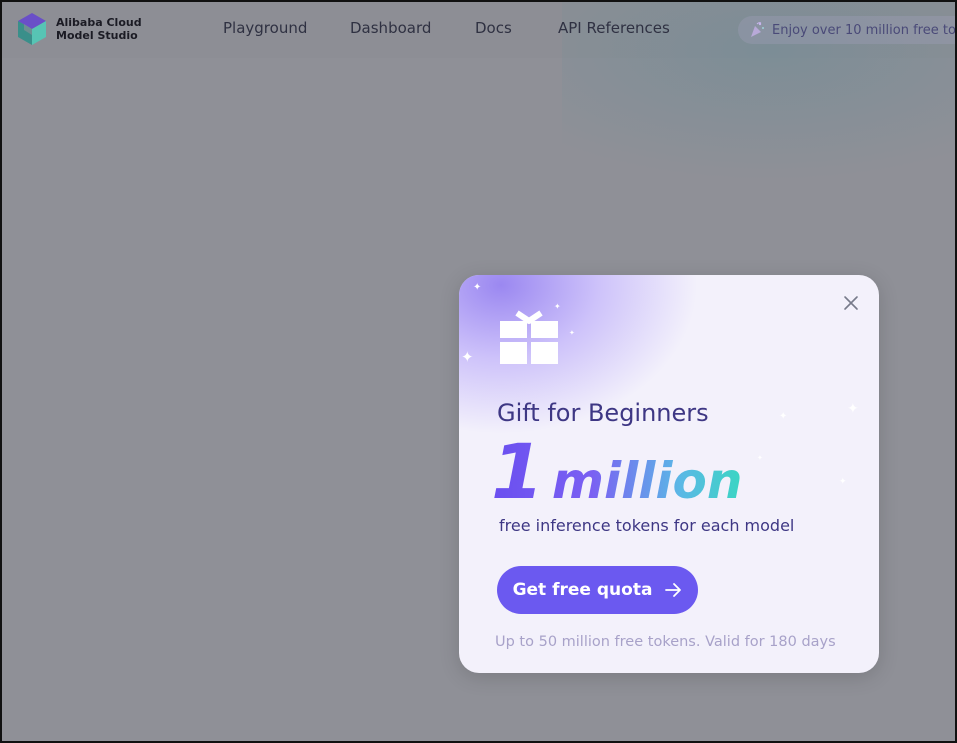 The width and height of the screenshot is (957, 743). I want to click on get-free-quota-button: Get free quota, so click(597, 590).